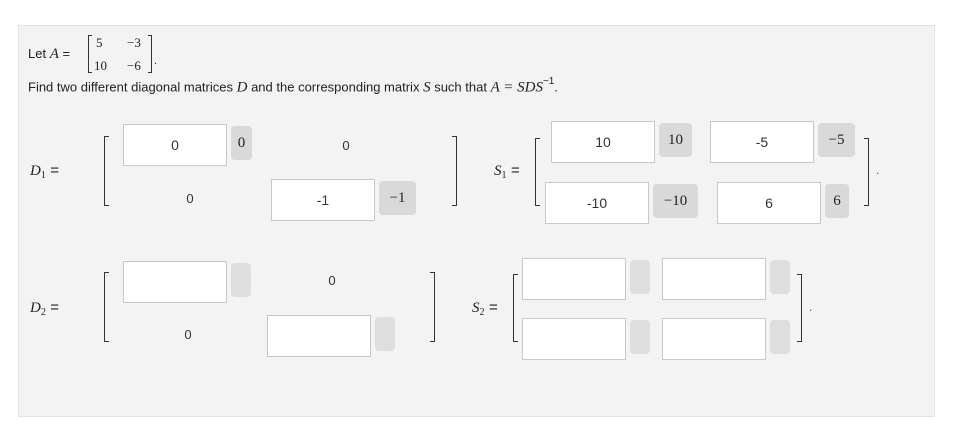  Describe the element at coordinates (799, 308) in the screenshot. I see `s2-right-bracket` at that location.